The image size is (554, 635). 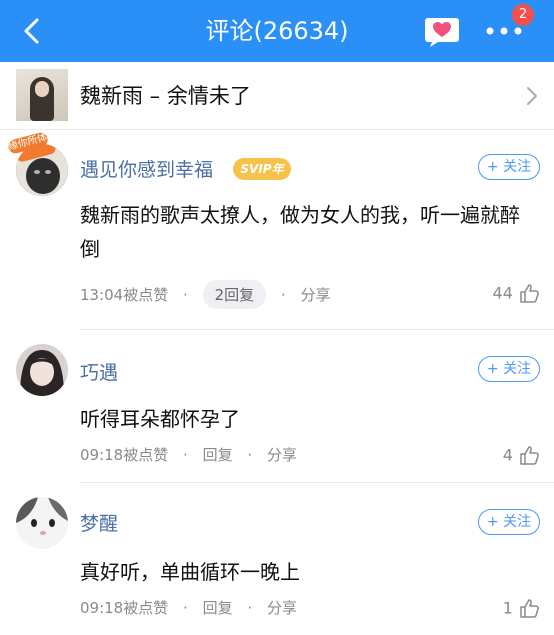 What do you see at coordinates (262, 169) in the screenshot?
I see `svip-badge: SVIP年` at bounding box center [262, 169].